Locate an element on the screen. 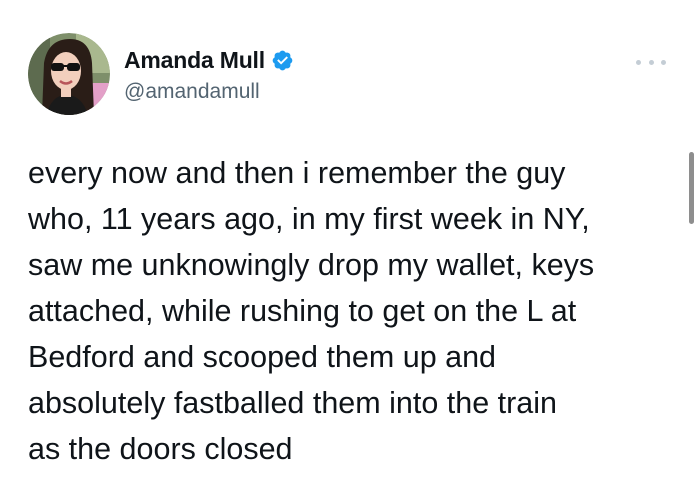  tweet-text-line: every now and then i remember the guy is located at coordinates (297, 173).